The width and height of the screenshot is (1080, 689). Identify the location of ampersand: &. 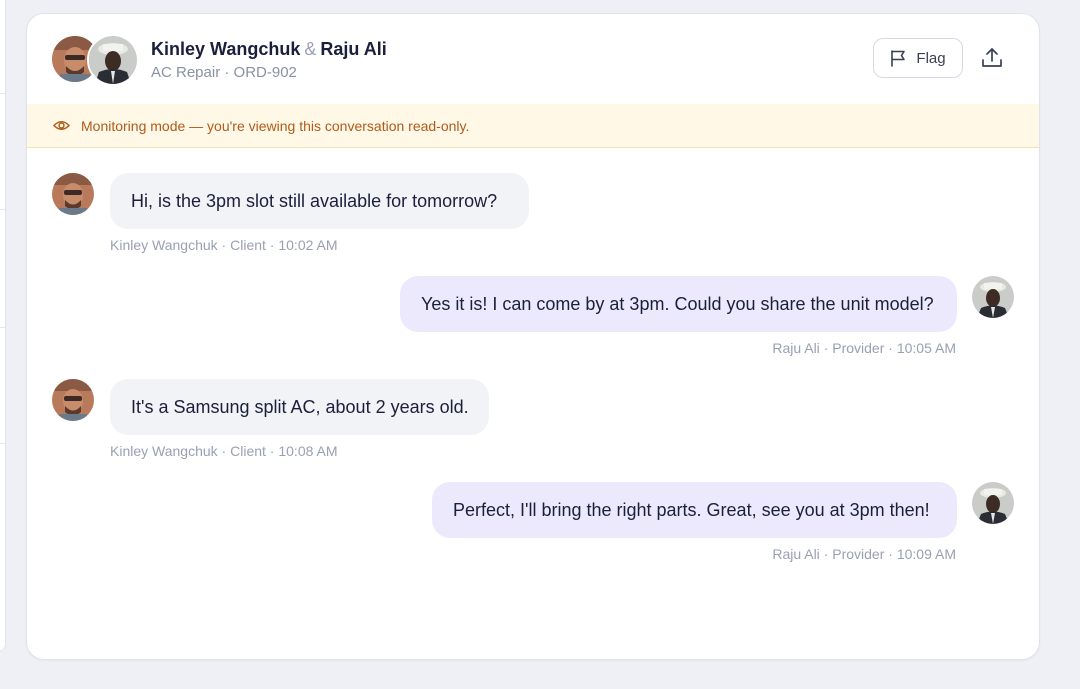
(310, 49).